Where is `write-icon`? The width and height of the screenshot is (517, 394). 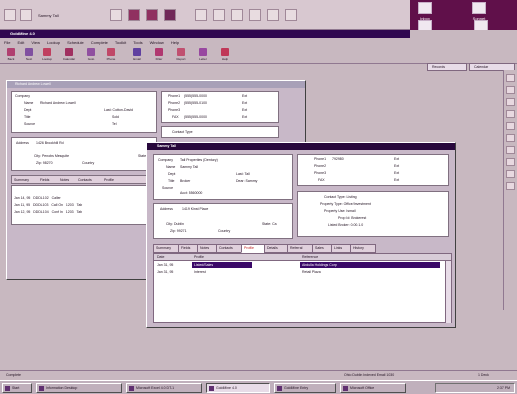 write-icon is located at coordinates (152, 15).